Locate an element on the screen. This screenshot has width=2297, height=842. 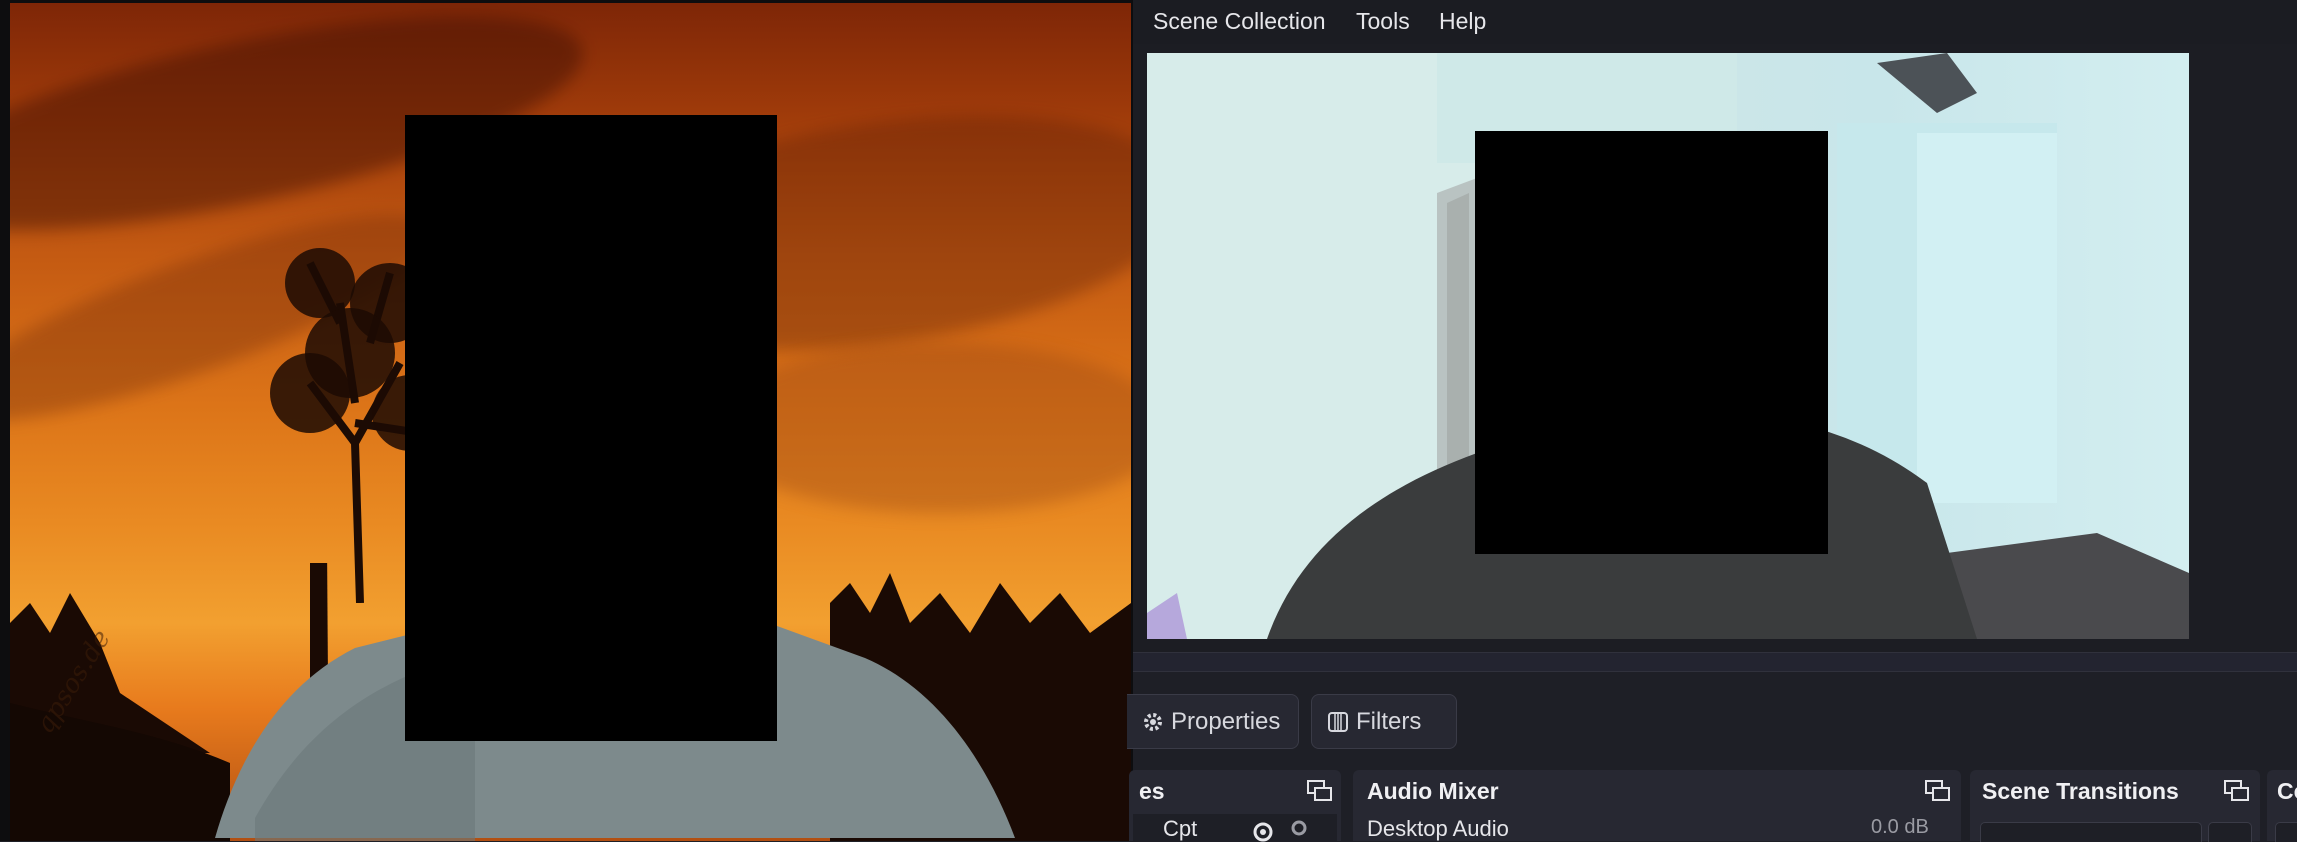
splitter-handle is located at coordinates (1715, 662).